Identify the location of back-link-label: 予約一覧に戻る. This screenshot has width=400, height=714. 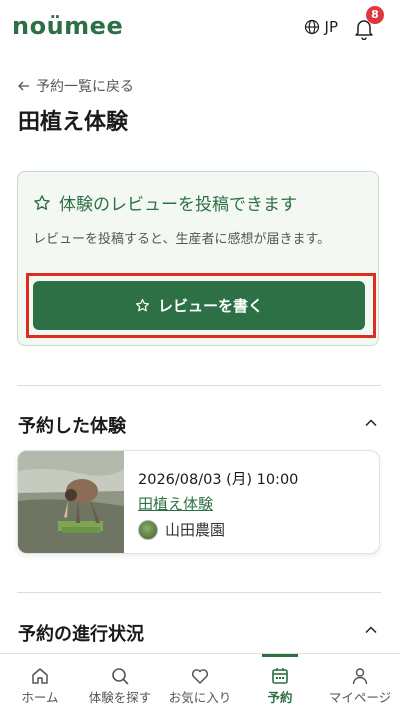
(85, 87).